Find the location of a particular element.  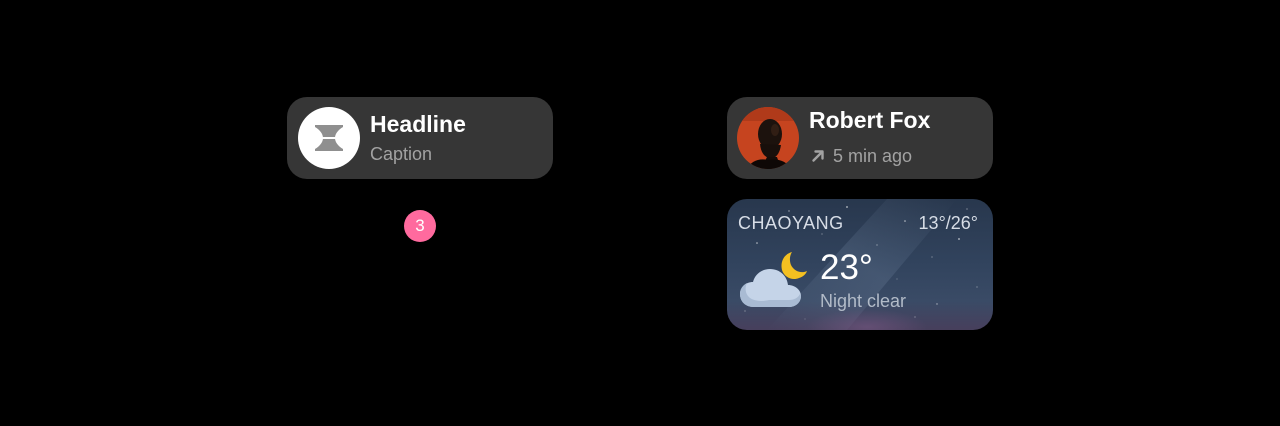

widget-headline: Headline is located at coordinates (418, 124).